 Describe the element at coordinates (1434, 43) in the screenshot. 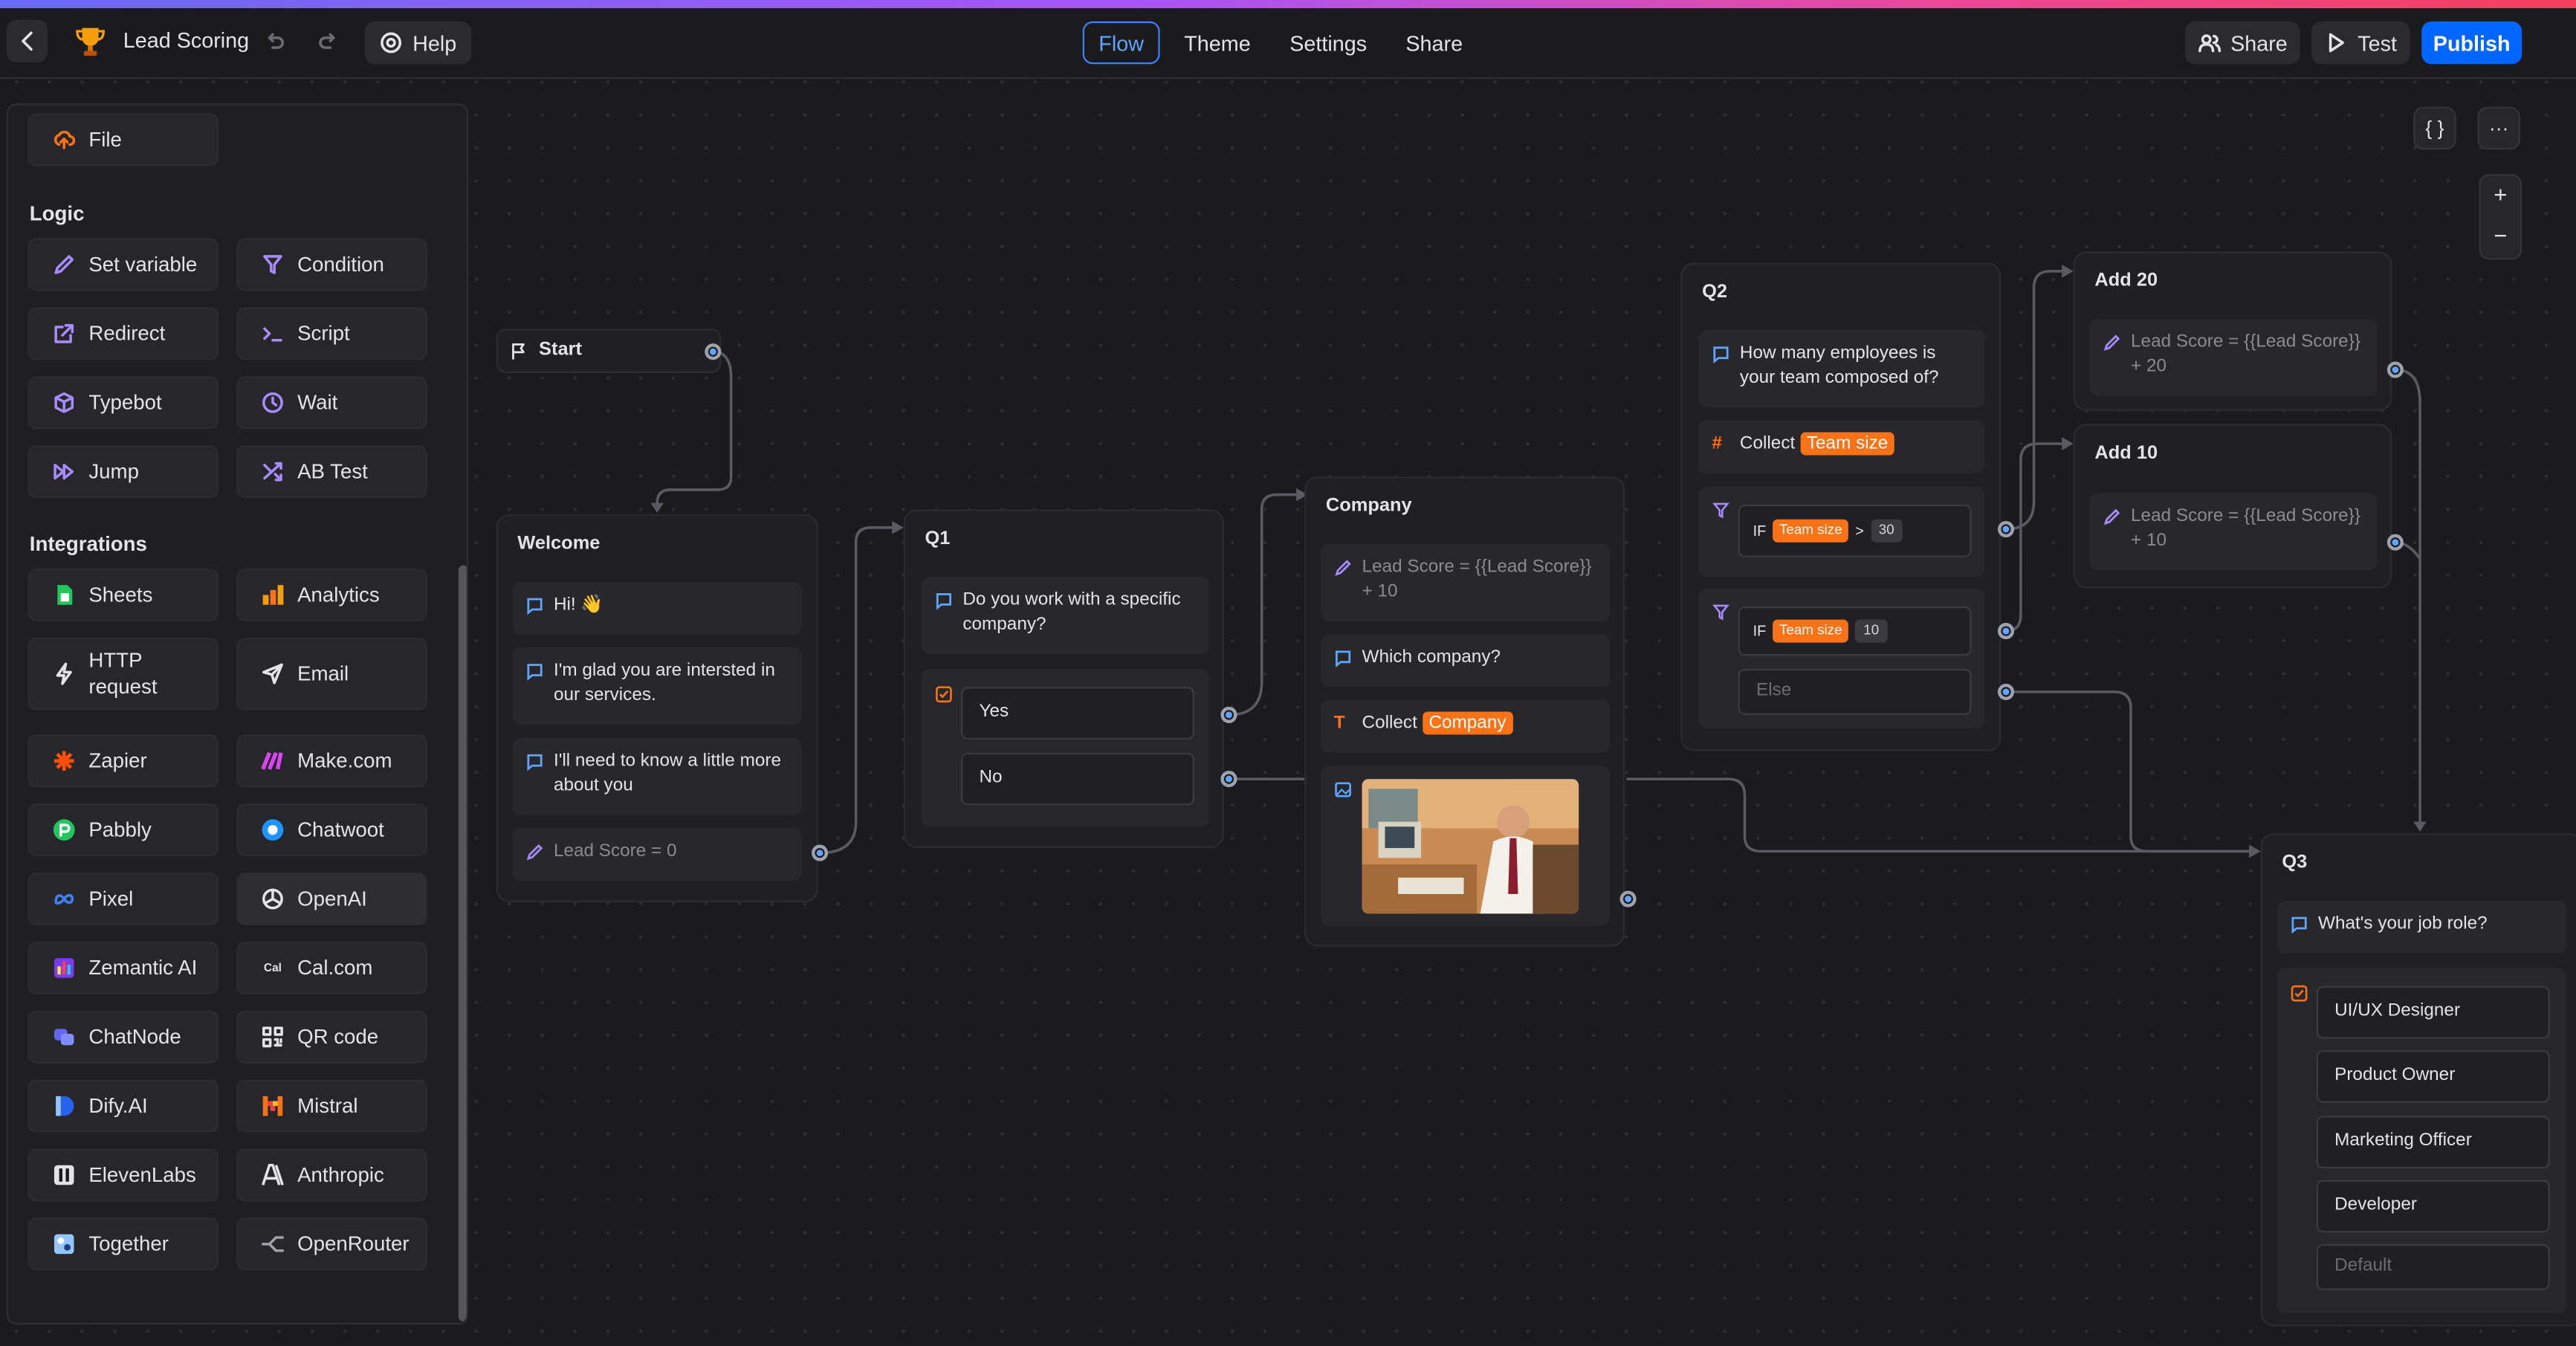

I see `tab-share: Share` at that location.